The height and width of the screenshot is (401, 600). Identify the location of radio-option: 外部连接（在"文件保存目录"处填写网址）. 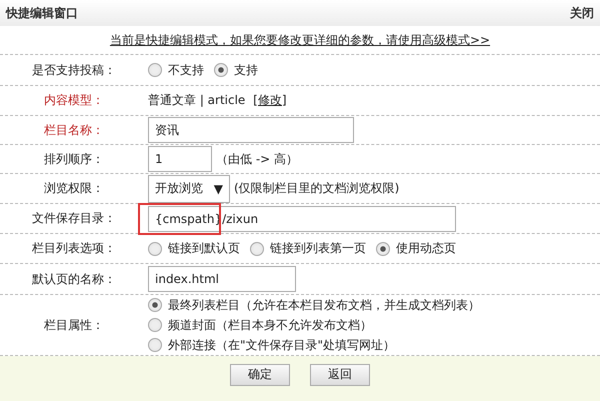
(314, 345).